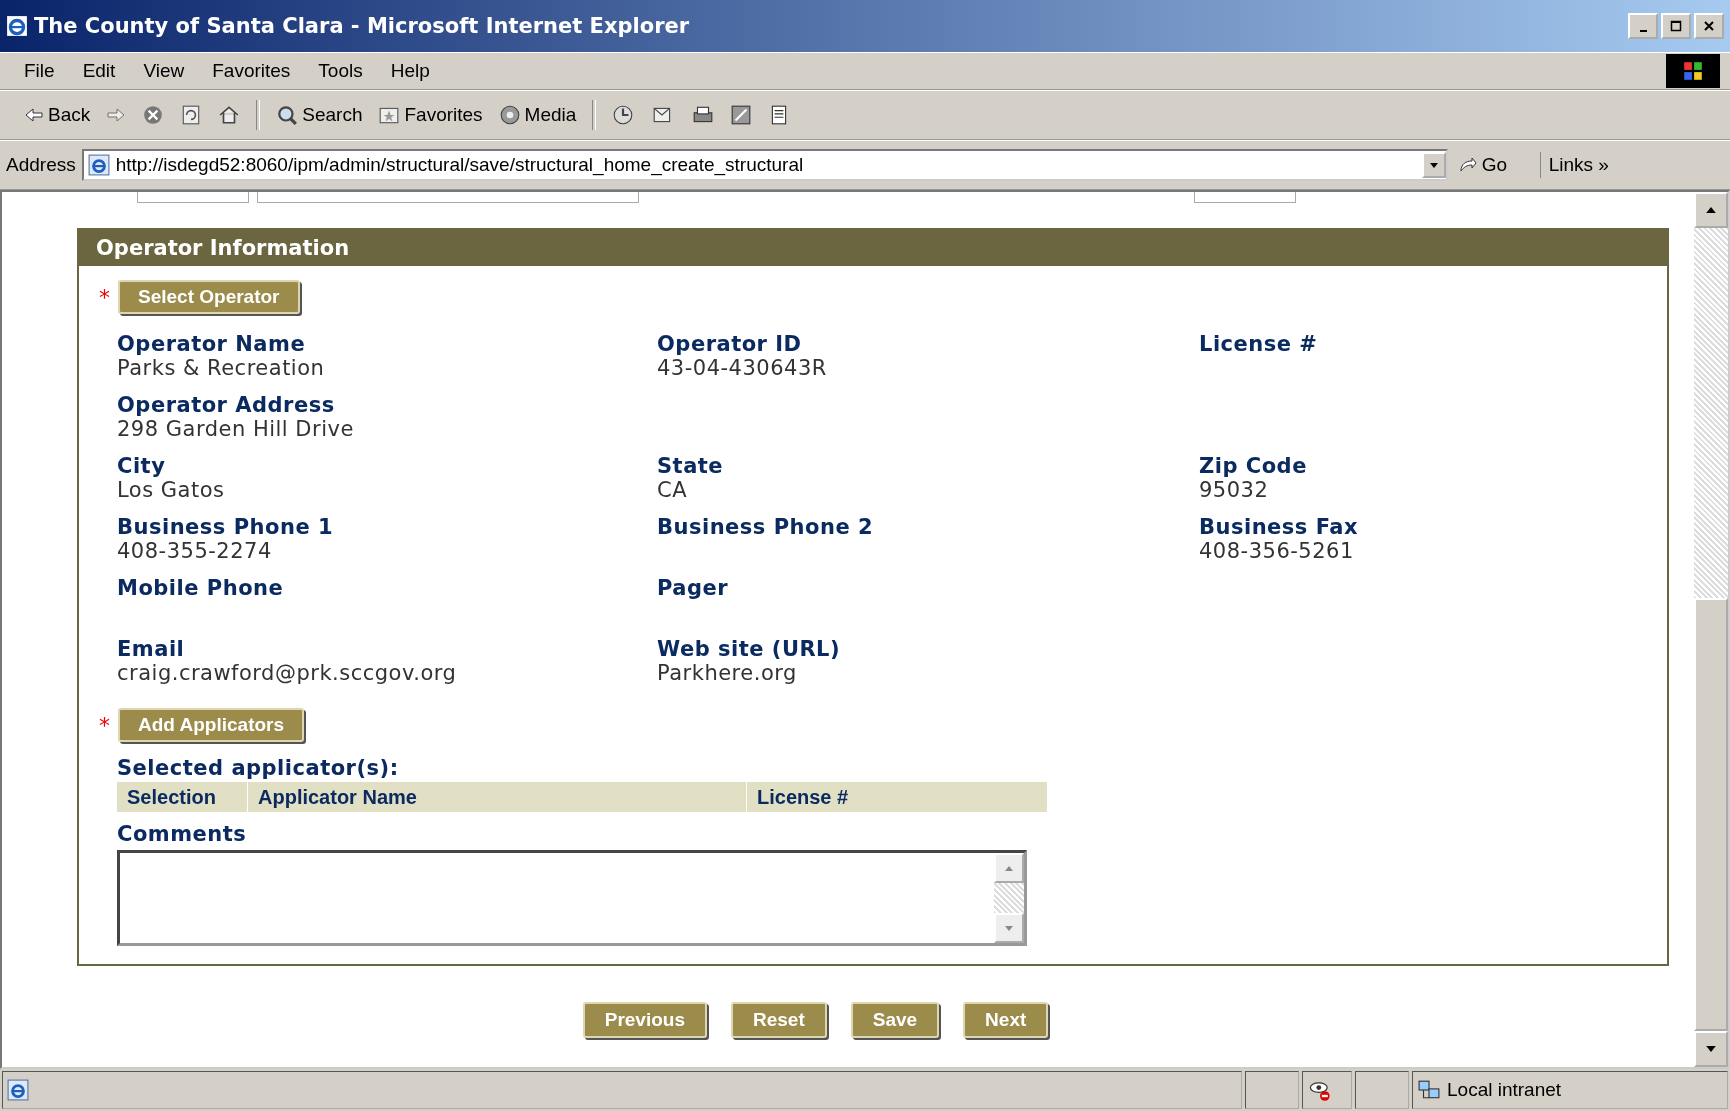 This screenshot has width=1730, height=1111. What do you see at coordinates (691, 466) in the screenshot?
I see `field-label: State` at bounding box center [691, 466].